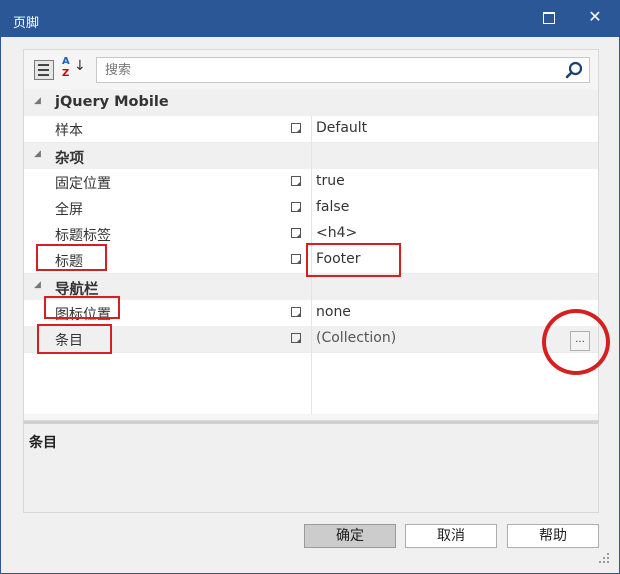  What do you see at coordinates (341, 128) in the screenshot?
I see `property-value: Default` at bounding box center [341, 128].